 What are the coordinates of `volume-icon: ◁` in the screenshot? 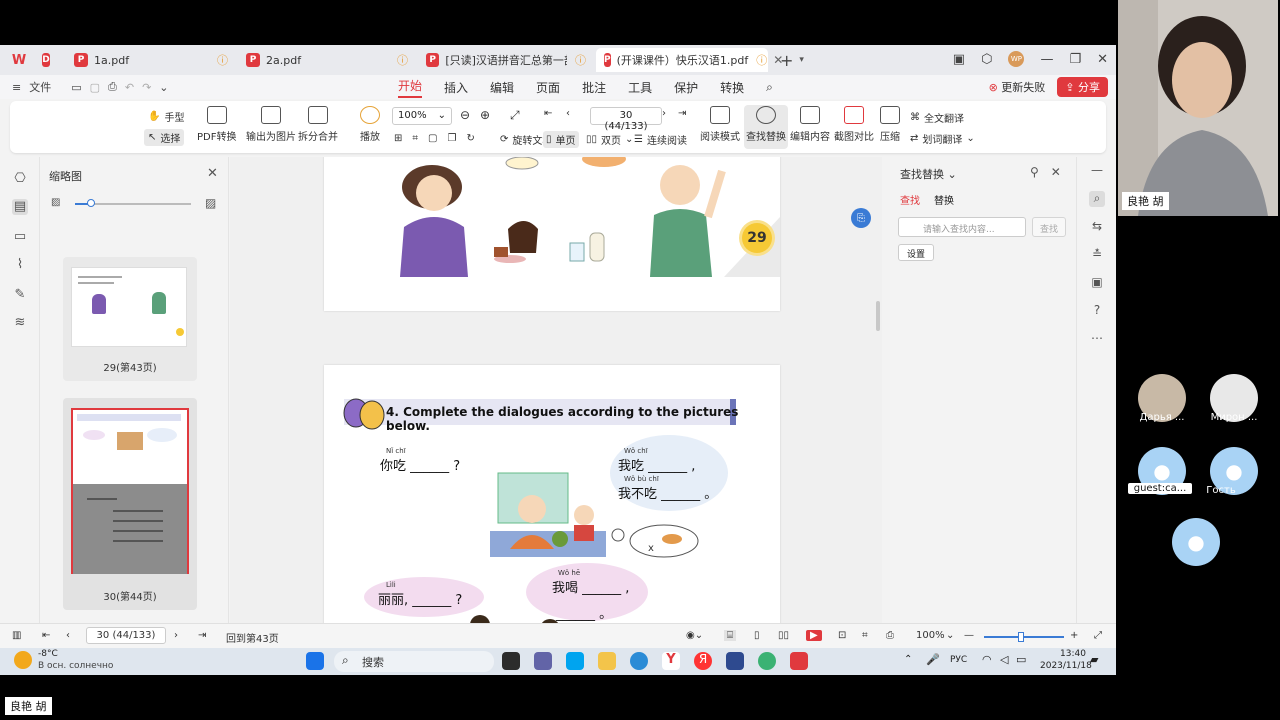 It's located at (1004, 659).